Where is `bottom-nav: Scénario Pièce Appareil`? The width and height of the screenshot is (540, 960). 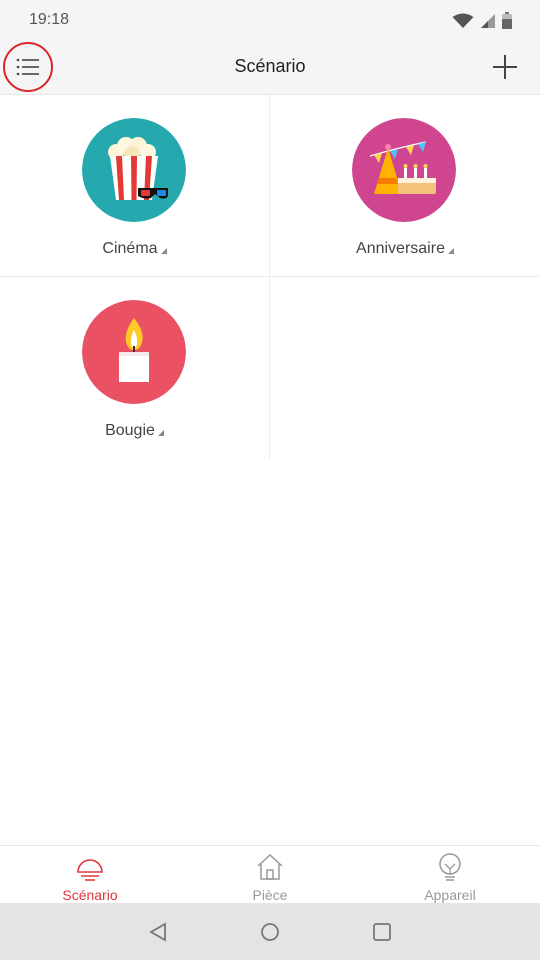
bottom-nav: Scénario Pièce Appareil is located at coordinates (270, 874).